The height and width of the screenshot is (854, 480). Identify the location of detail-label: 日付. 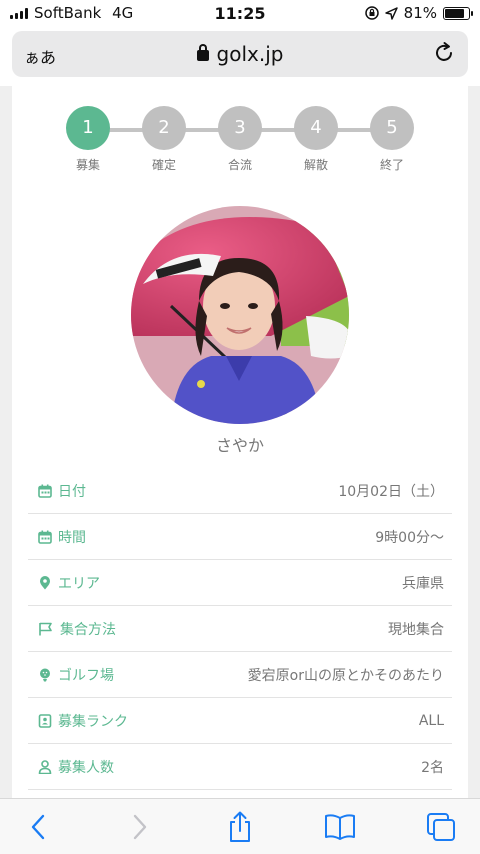
(62, 491).